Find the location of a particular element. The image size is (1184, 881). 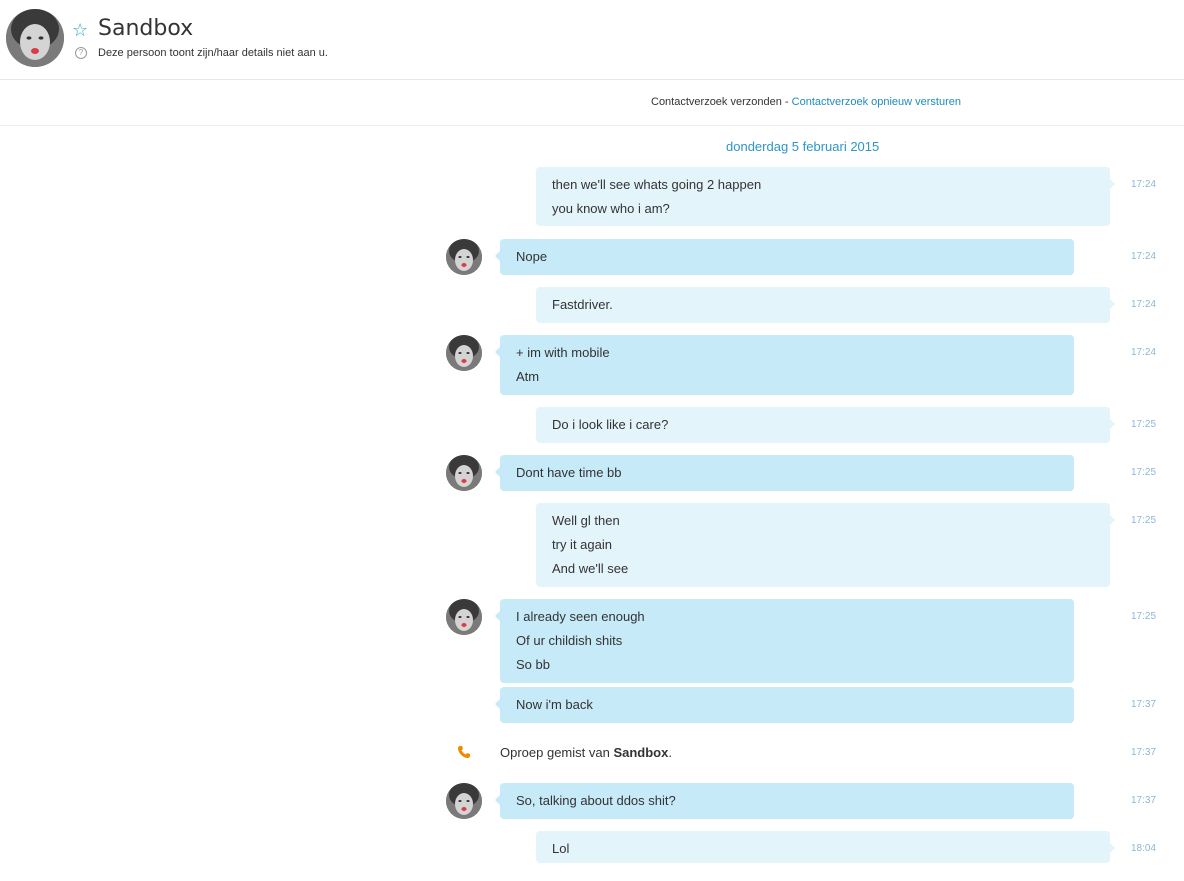

message-incoming: + im with mobile Atm is located at coordinates (784, 365).